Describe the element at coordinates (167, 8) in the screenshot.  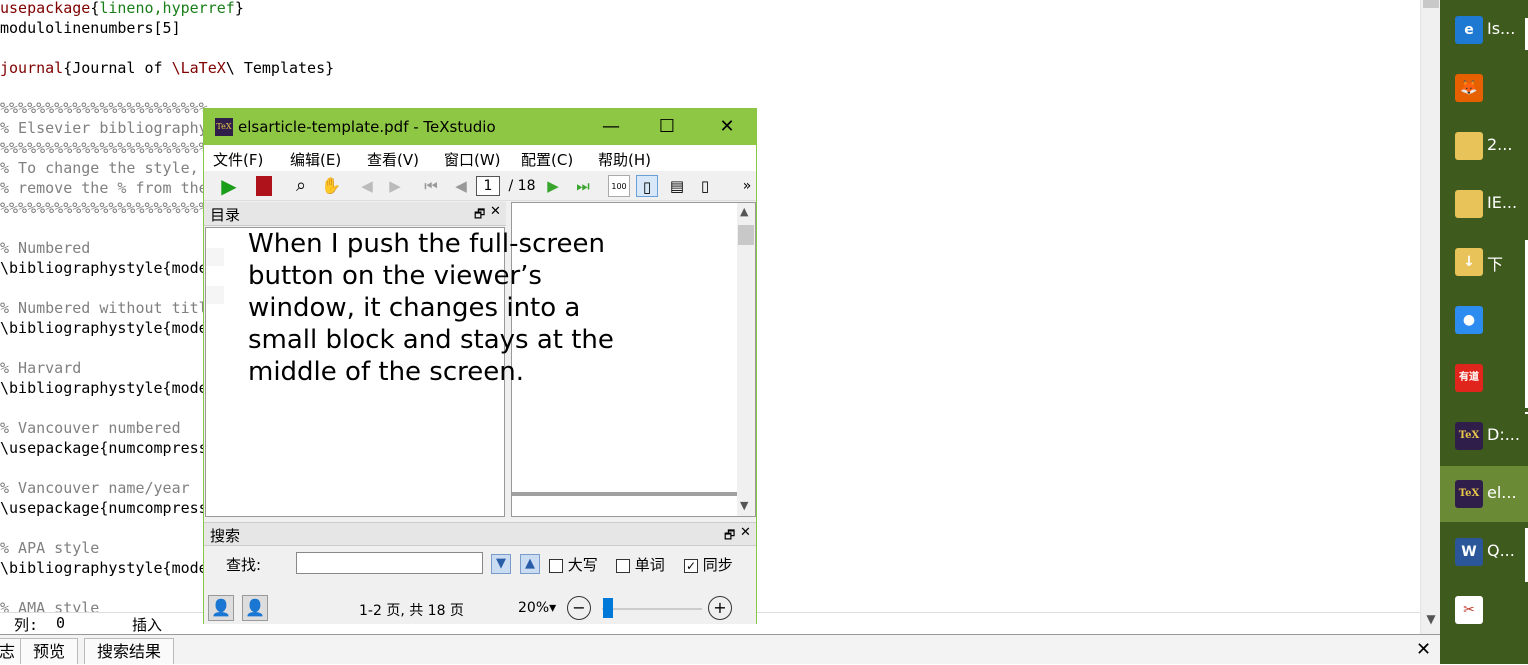
I see `code-token: lineno,hyperref` at that location.